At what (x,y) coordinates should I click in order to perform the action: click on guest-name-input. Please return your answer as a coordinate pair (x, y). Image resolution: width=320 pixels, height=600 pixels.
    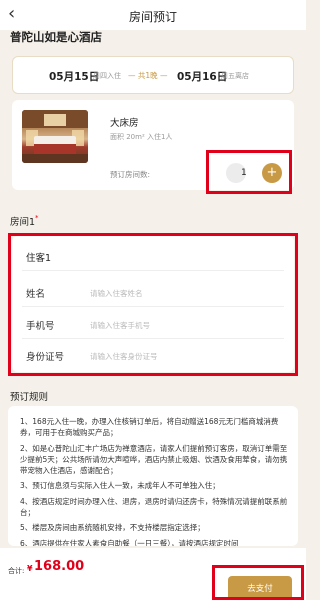
    Looking at the image, I should click on (185, 293).